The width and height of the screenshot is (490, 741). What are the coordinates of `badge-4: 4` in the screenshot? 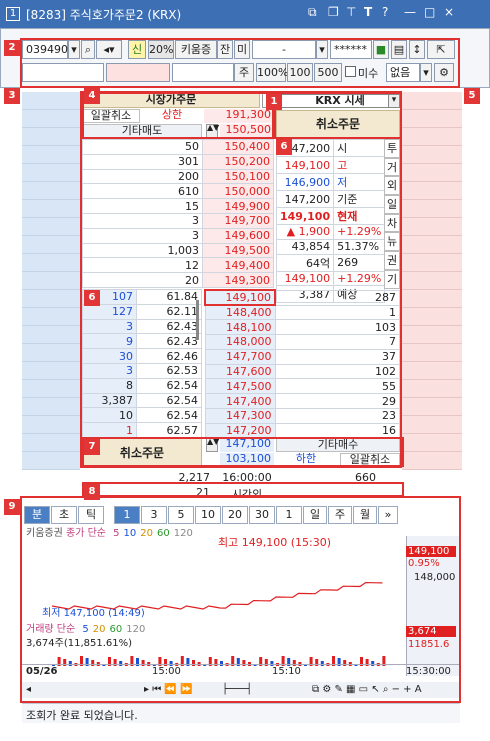 It's located at (92, 96).